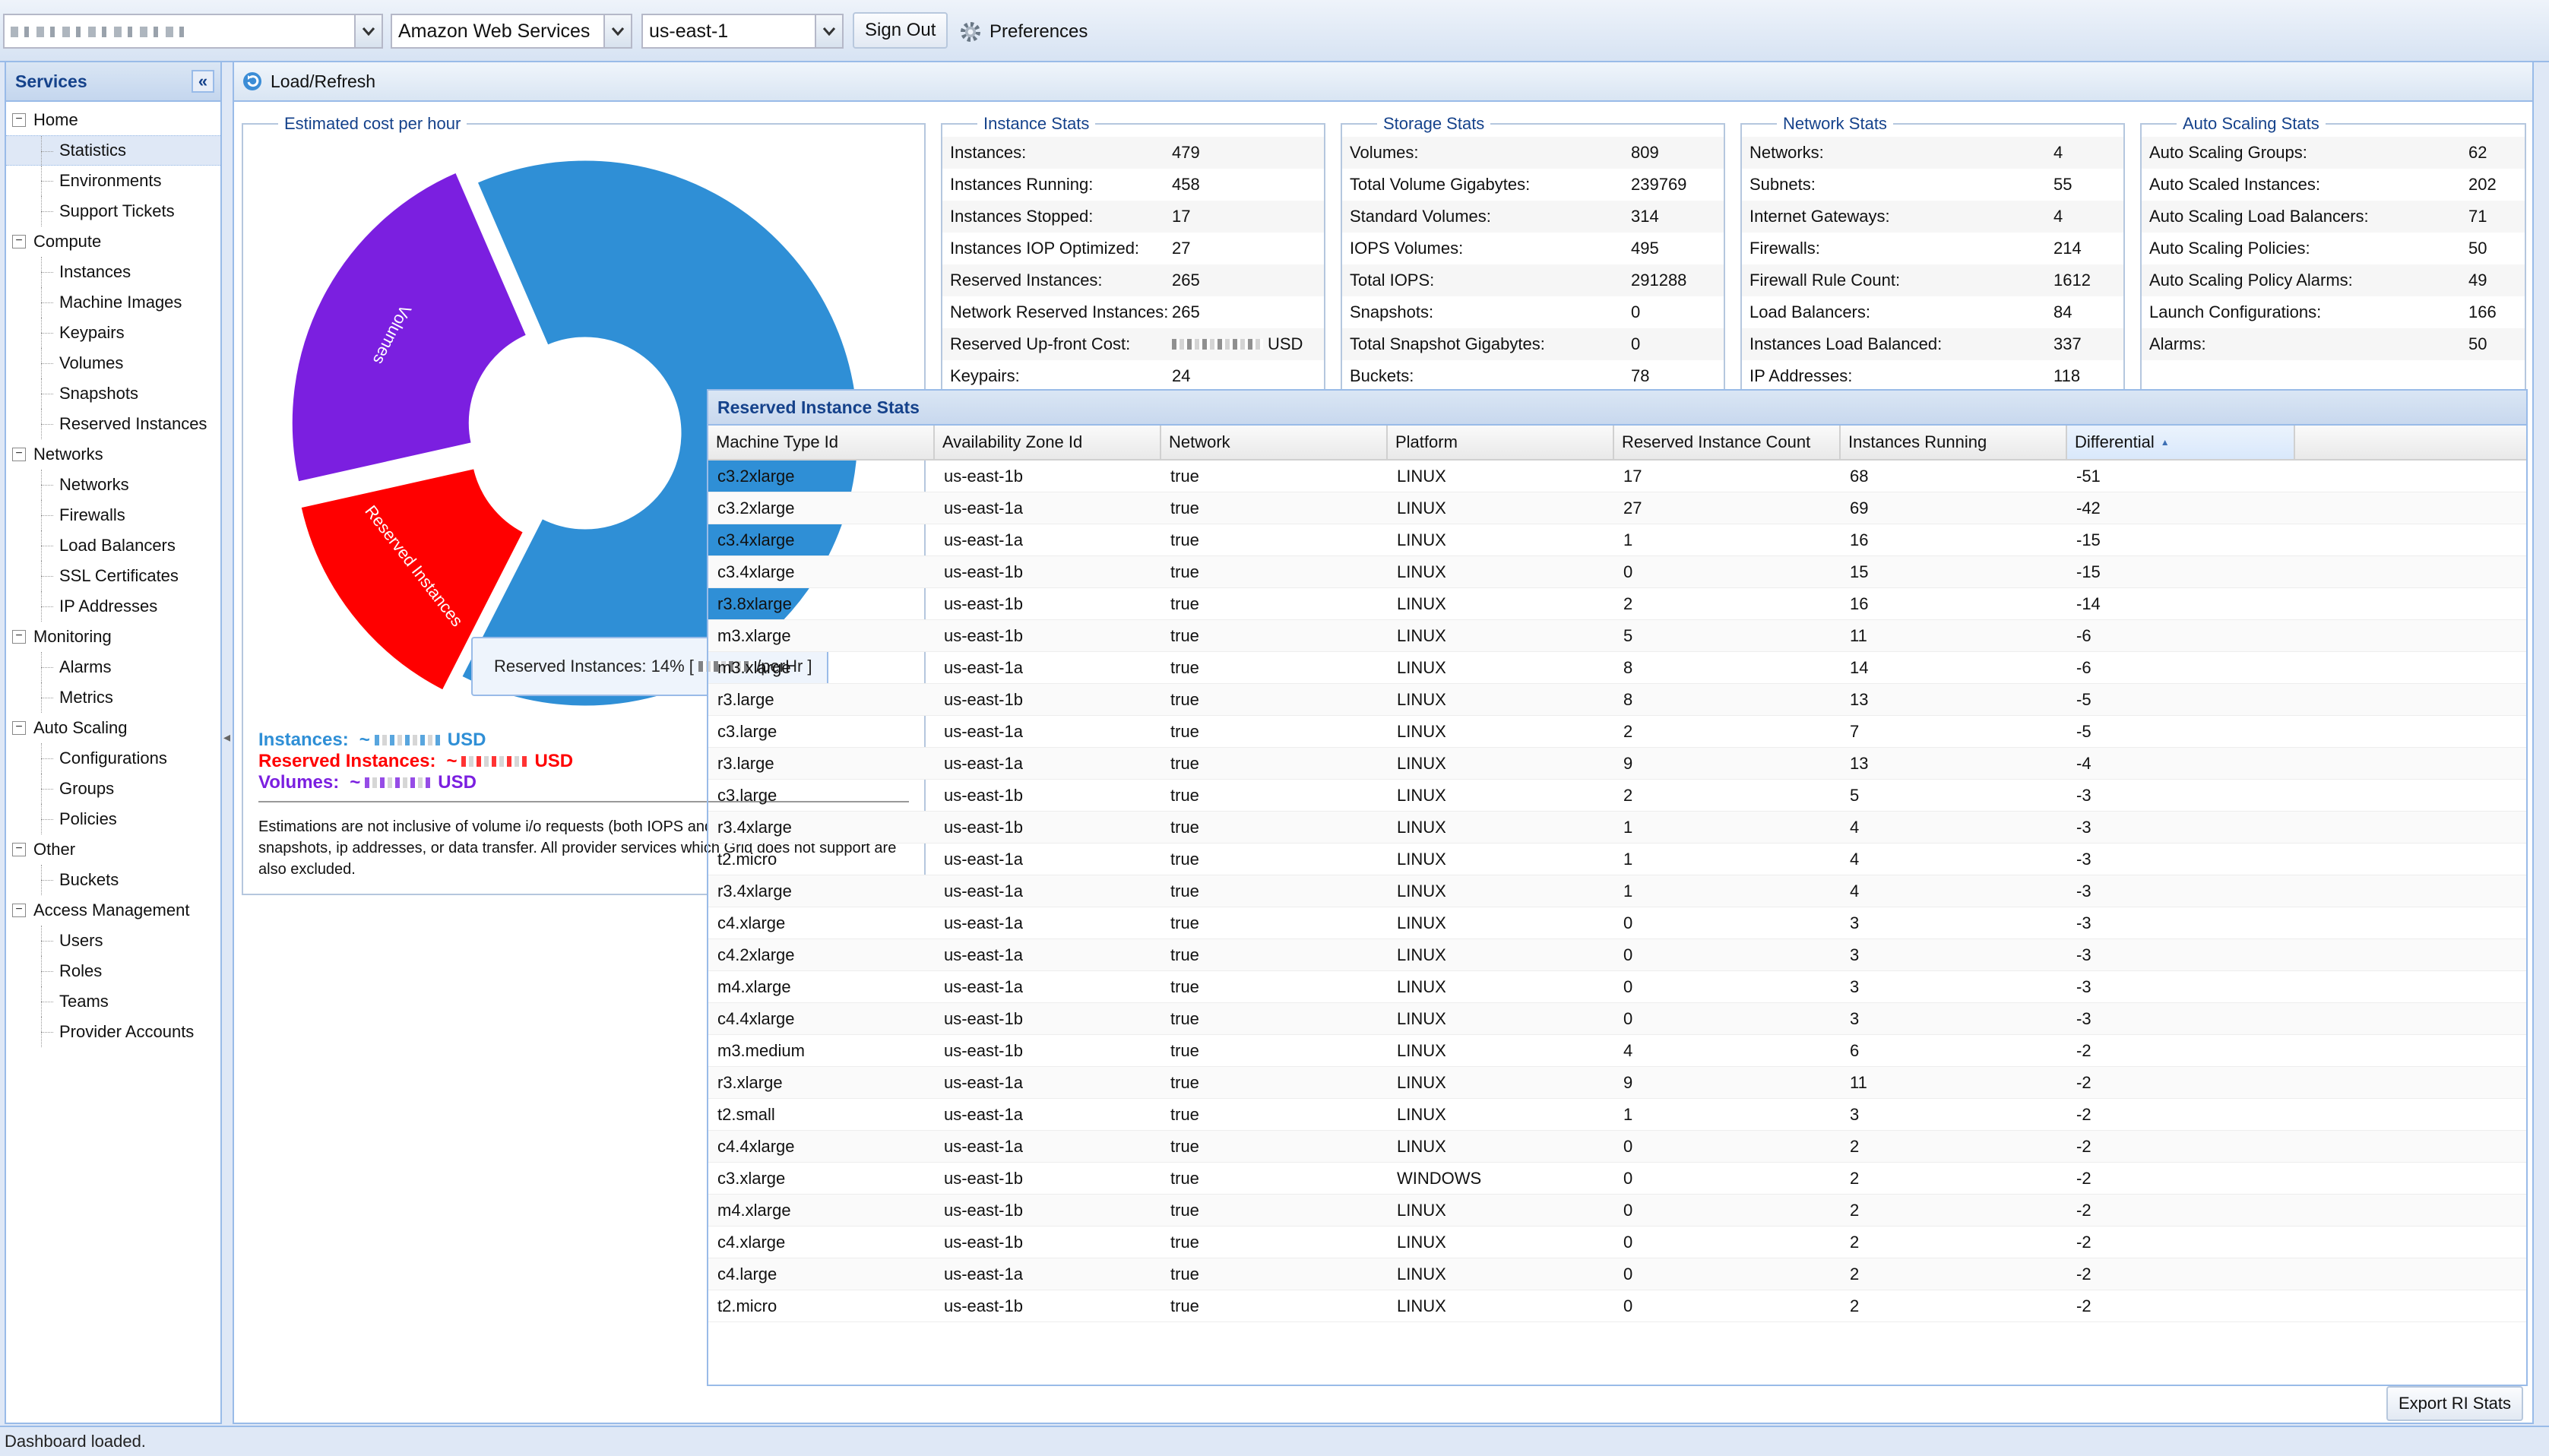 This screenshot has height=1456, width=2549. Describe the element at coordinates (113, 910) in the screenshot. I see `sidebar-group-access-management: − Access Management` at that location.